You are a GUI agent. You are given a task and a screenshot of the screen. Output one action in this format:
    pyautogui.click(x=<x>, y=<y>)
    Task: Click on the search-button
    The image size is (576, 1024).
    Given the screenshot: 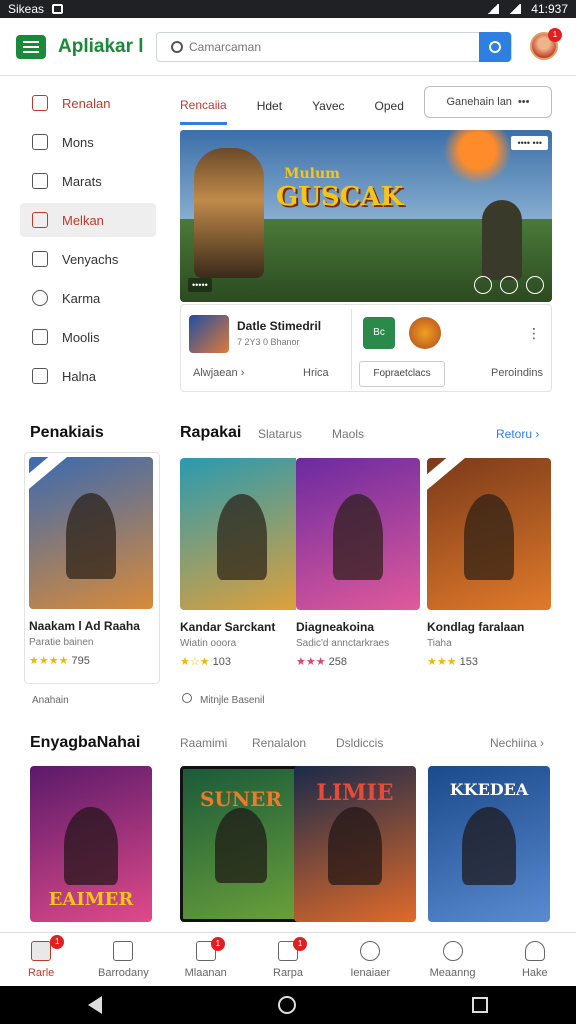 What is the action you would take?
    pyautogui.click(x=495, y=47)
    